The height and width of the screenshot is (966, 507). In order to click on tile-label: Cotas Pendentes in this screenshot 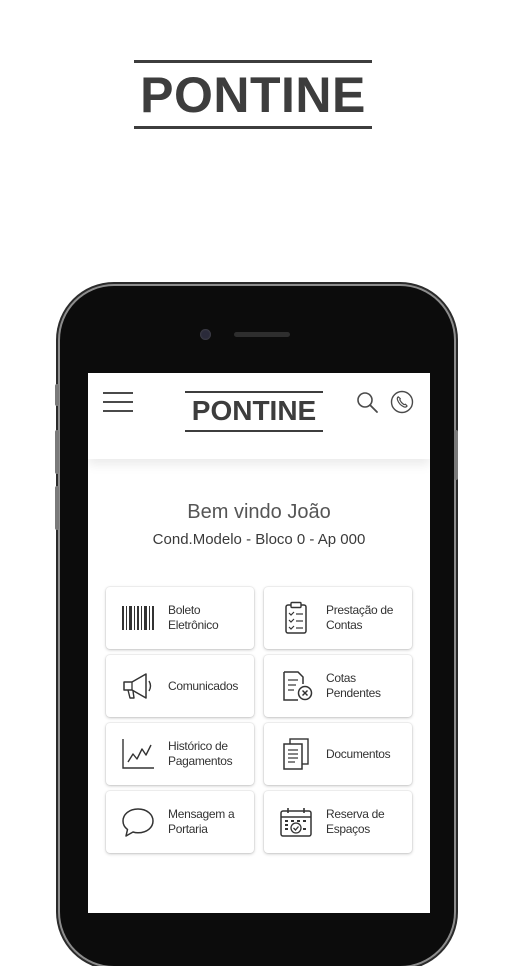, I will do `click(367, 686)`.